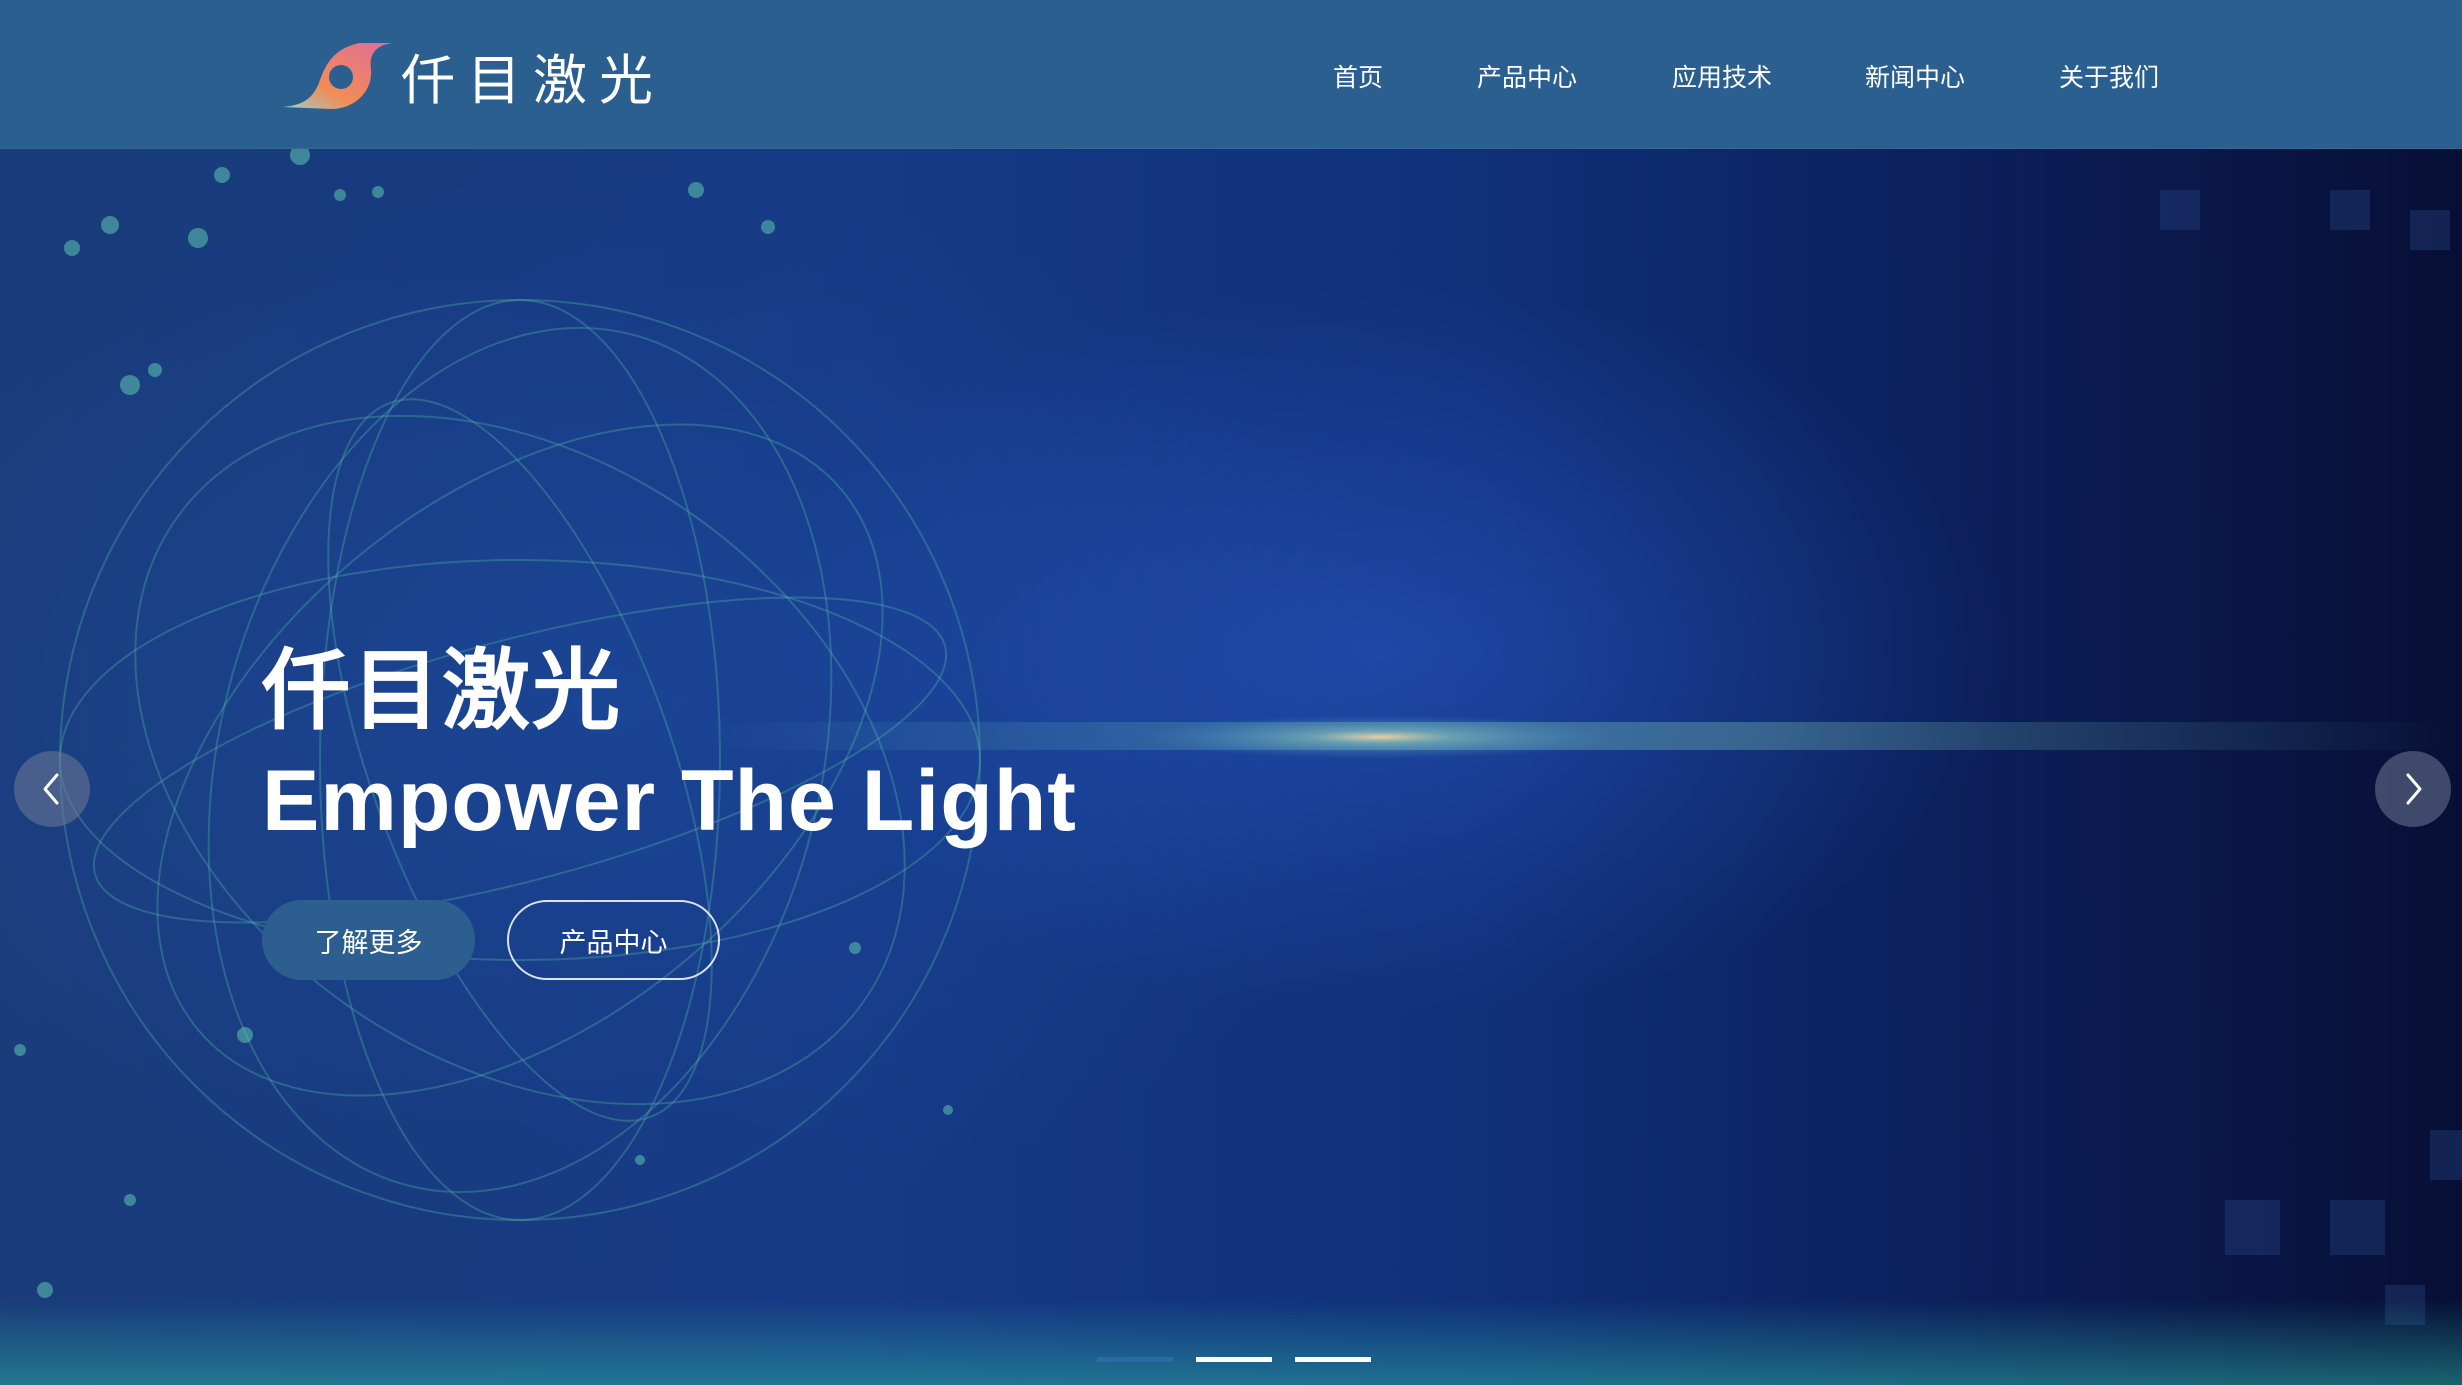 The height and width of the screenshot is (1385, 2462). I want to click on logo: 仟目激光, so click(470, 75).